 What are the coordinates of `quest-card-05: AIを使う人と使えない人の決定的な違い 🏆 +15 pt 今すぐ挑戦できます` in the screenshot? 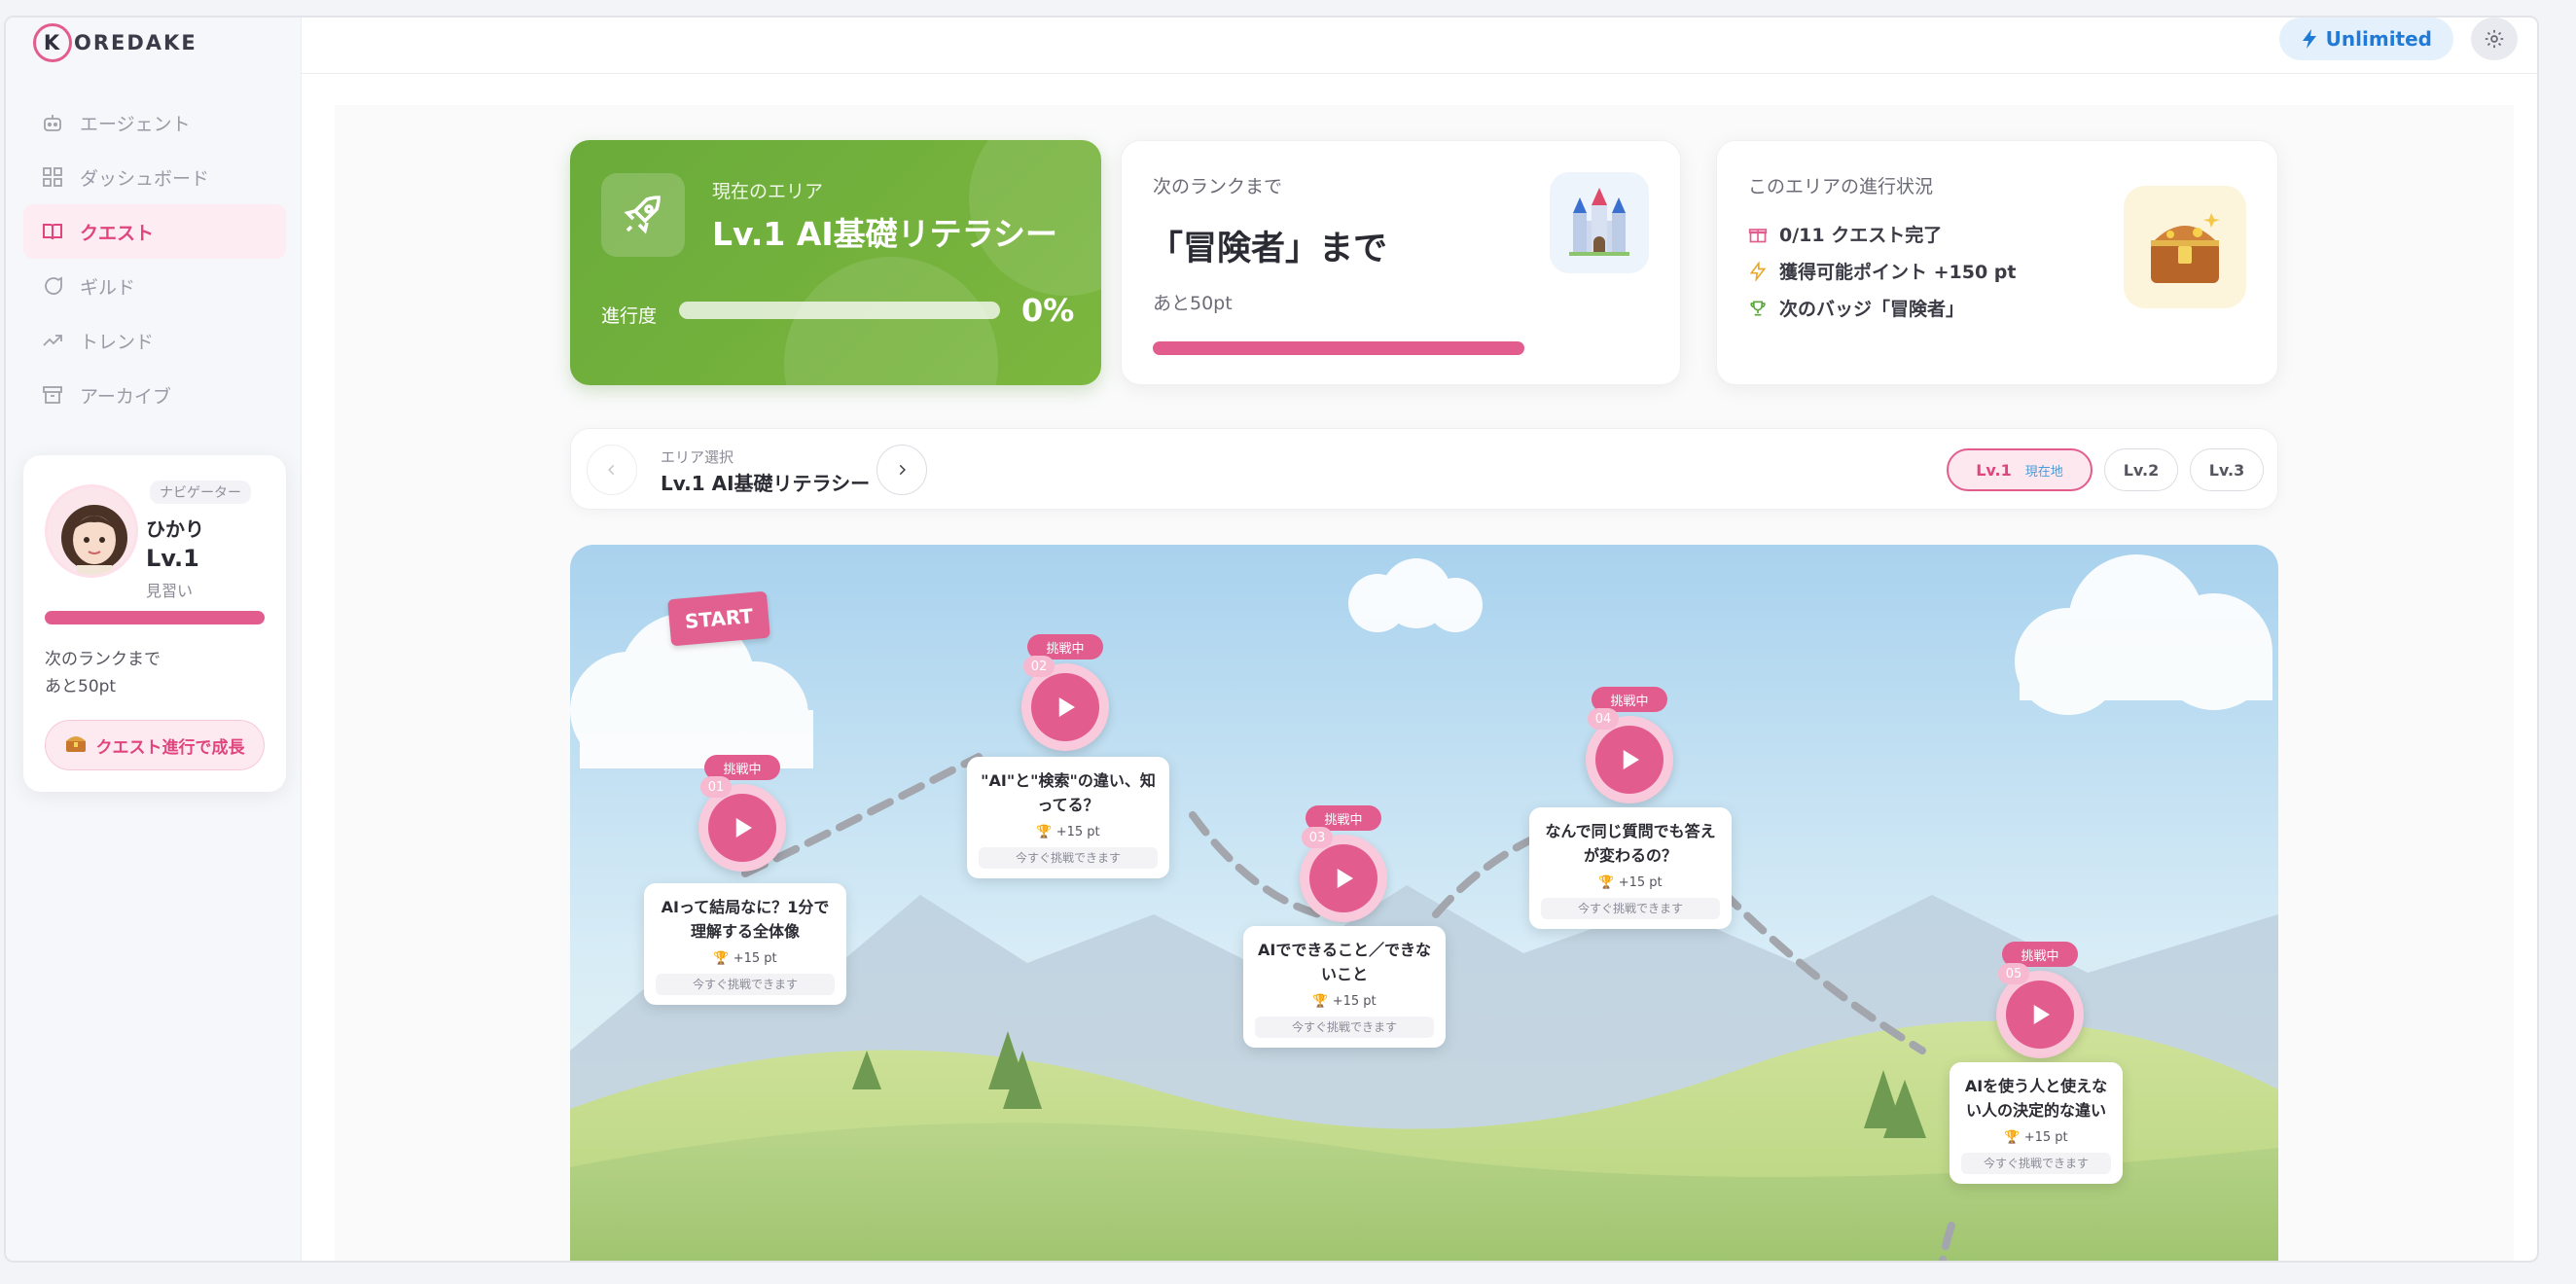 It's located at (2037, 1123).